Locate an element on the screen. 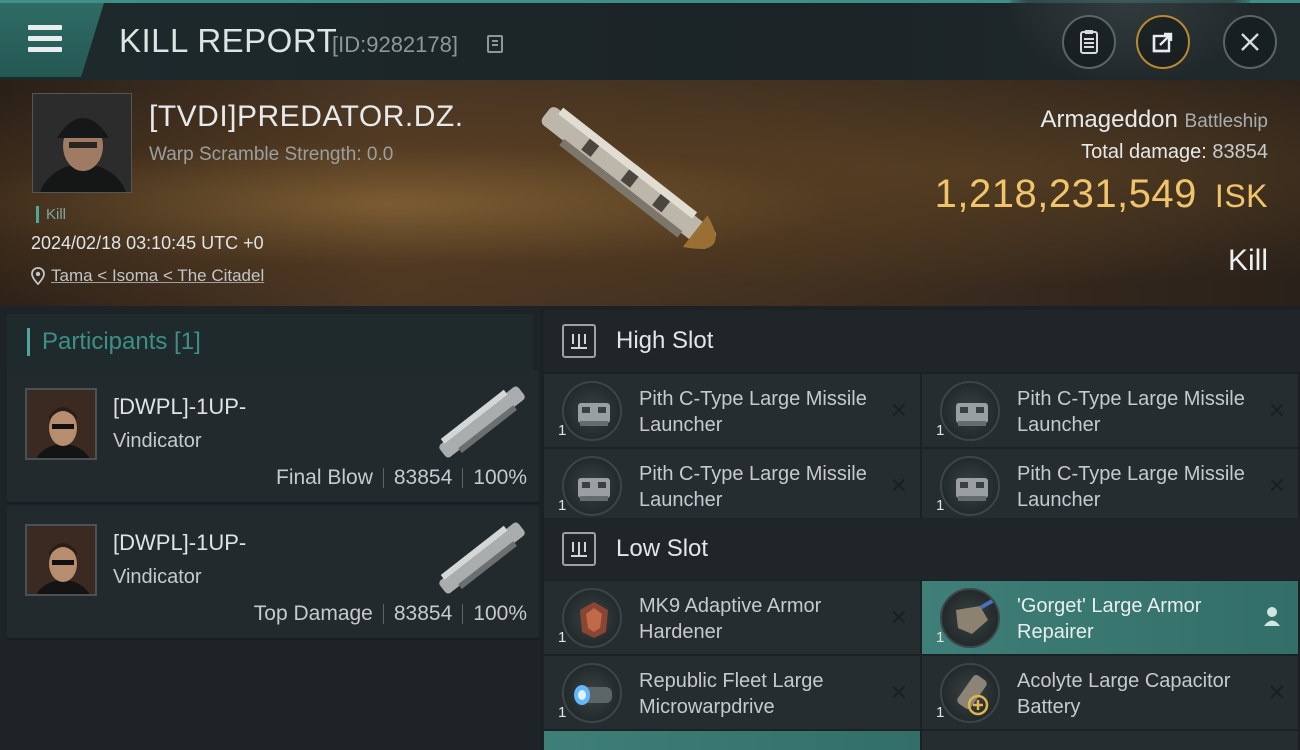 This screenshot has height=750, width=1300. kill-tag: Kill is located at coordinates (51, 214).